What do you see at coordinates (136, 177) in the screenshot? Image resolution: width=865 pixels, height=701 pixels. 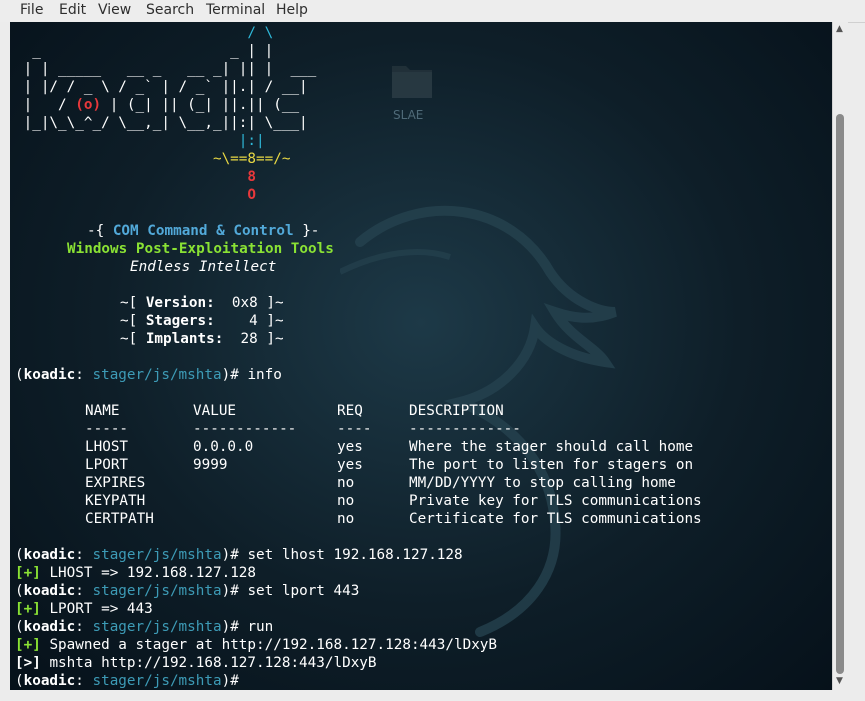 I see `logo-art-row: 8` at bounding box center [136, 177].